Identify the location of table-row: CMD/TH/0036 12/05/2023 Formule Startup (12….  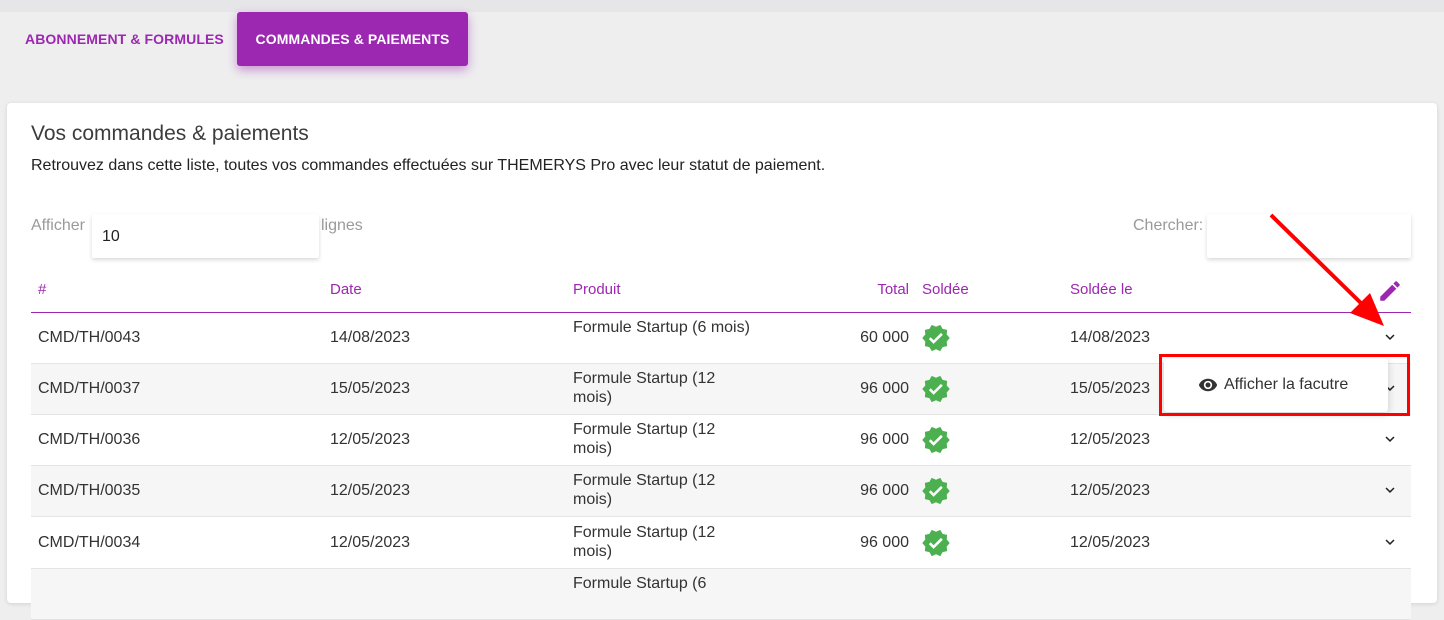
(721, 440).